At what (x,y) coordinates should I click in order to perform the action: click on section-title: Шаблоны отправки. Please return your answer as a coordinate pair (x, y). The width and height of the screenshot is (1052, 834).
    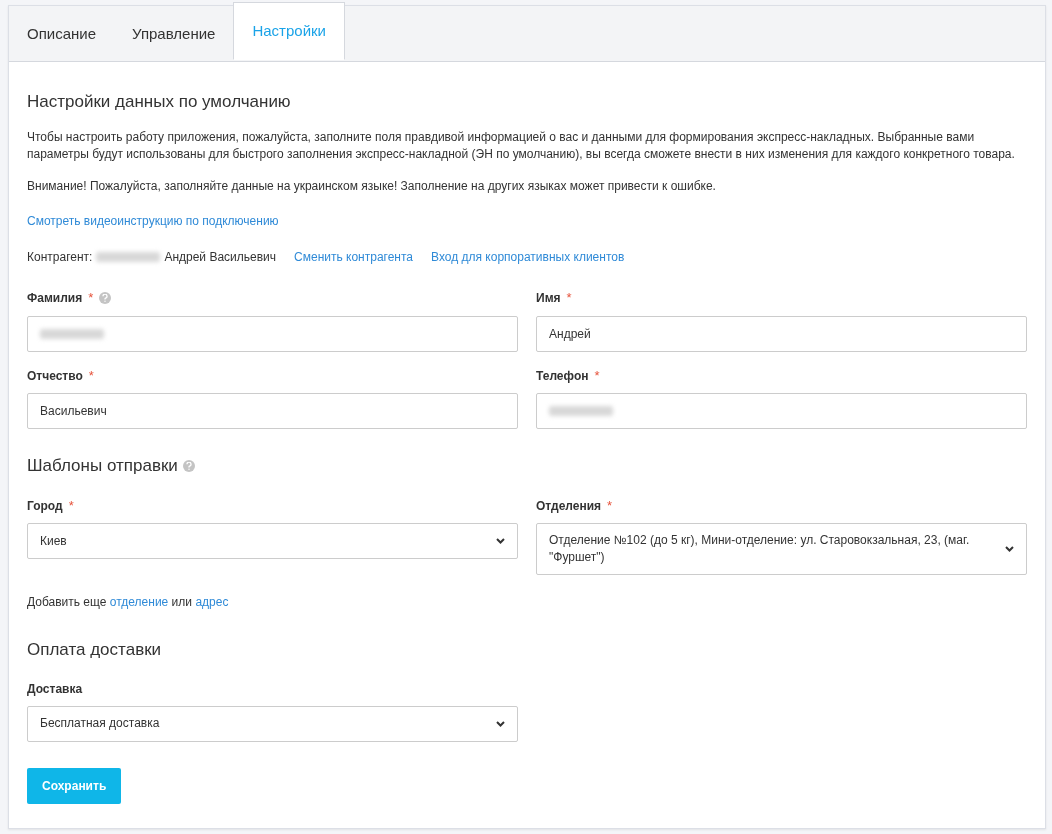
    Looking at the image, I should click on (102, 466).